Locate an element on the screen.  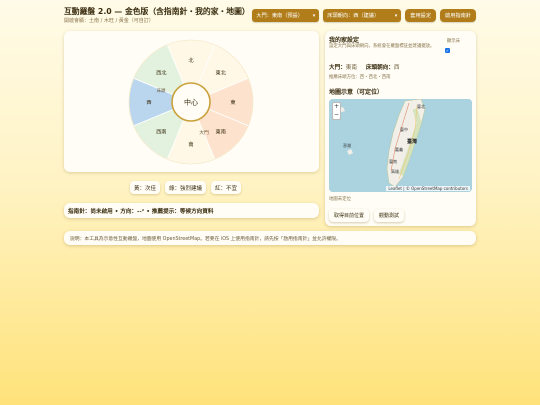
legend-red: 紅：不宜 is located at coordinates (226, 187).